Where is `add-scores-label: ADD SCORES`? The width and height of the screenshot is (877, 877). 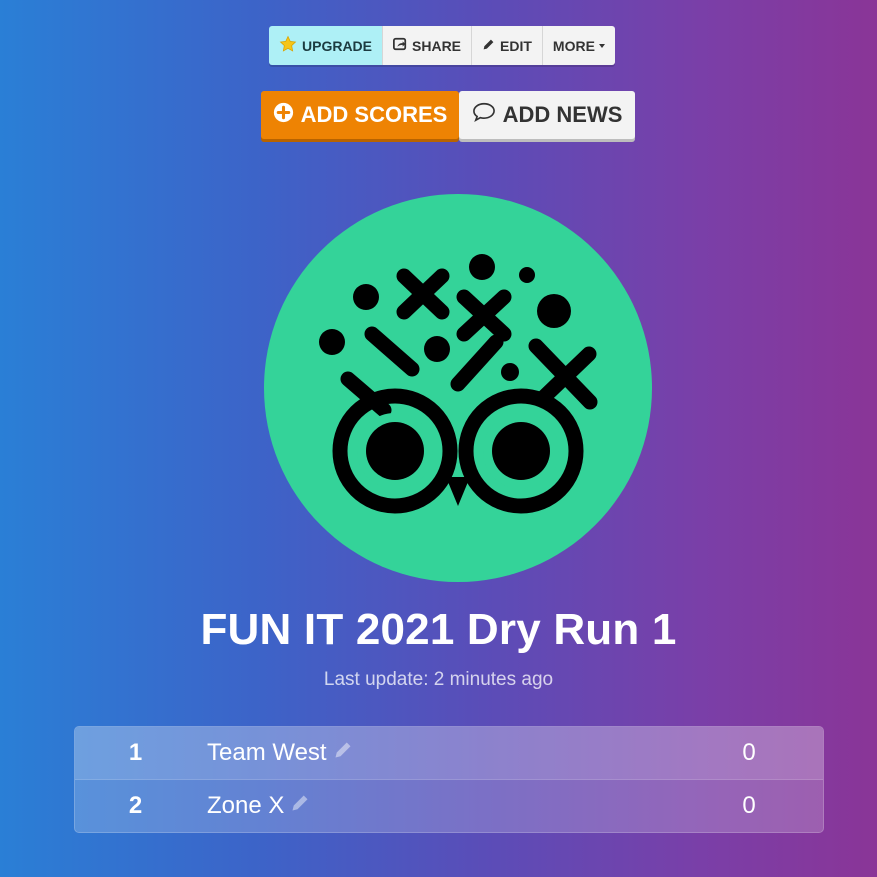
add-scores-label: ADD SCORES is located at coordinates (374, 114).